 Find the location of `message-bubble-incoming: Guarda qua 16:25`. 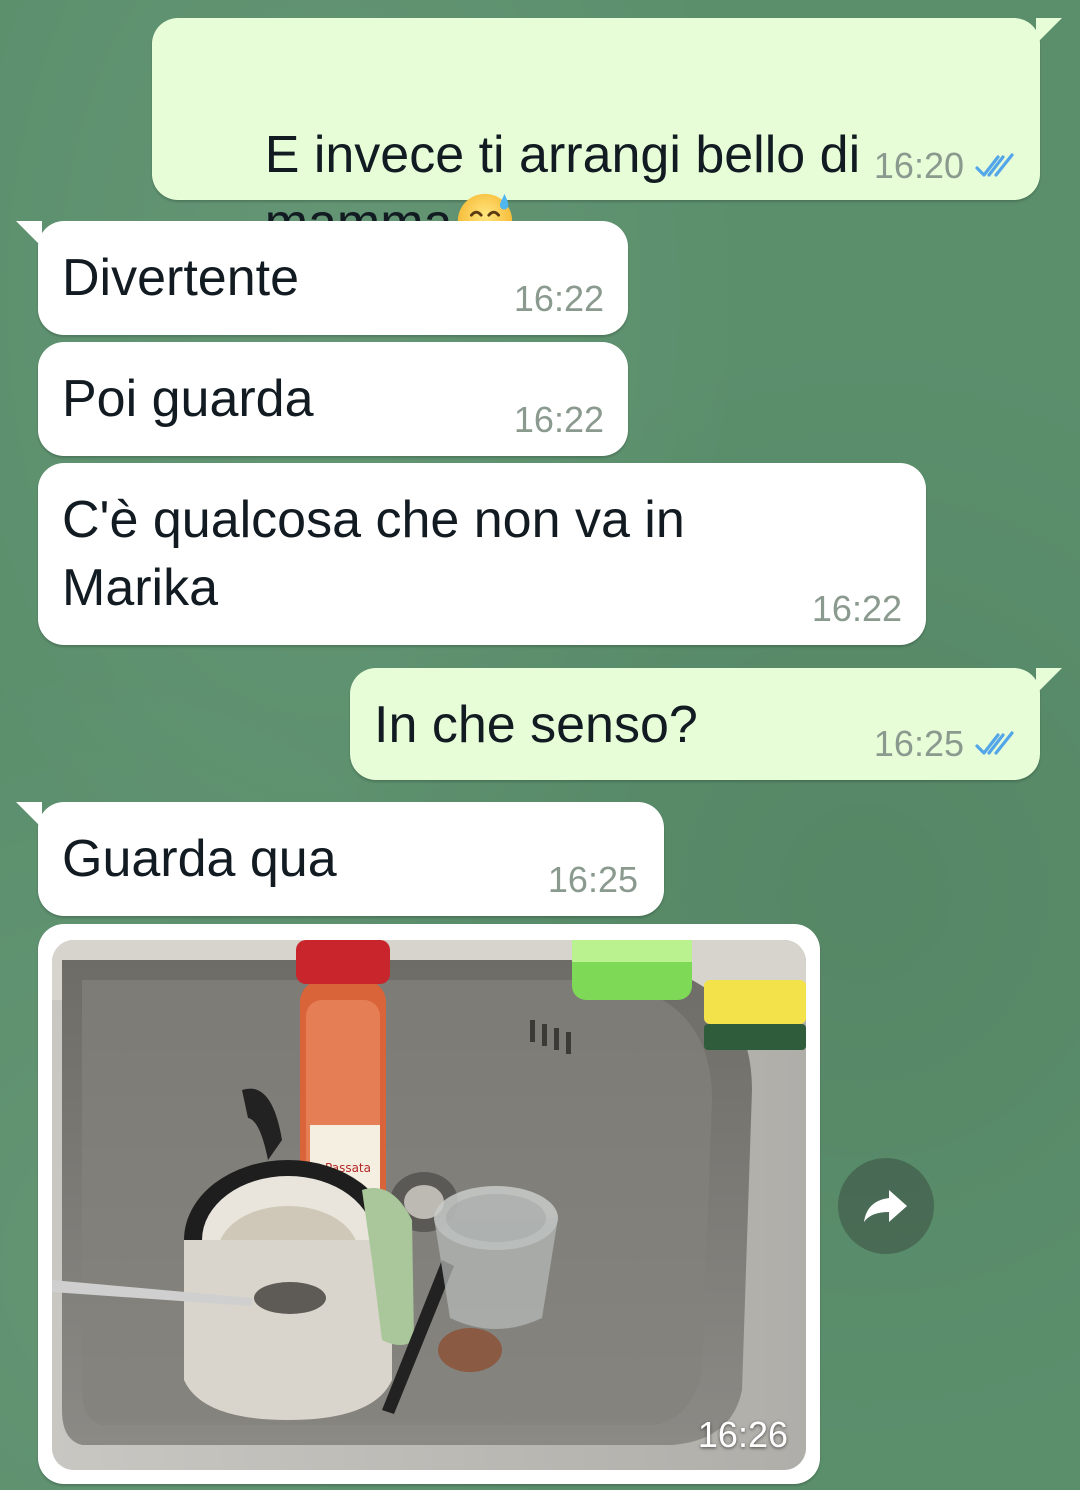

message-bubble-incoming: Guarda qua 16:25 is located at coordinates (340, 859).